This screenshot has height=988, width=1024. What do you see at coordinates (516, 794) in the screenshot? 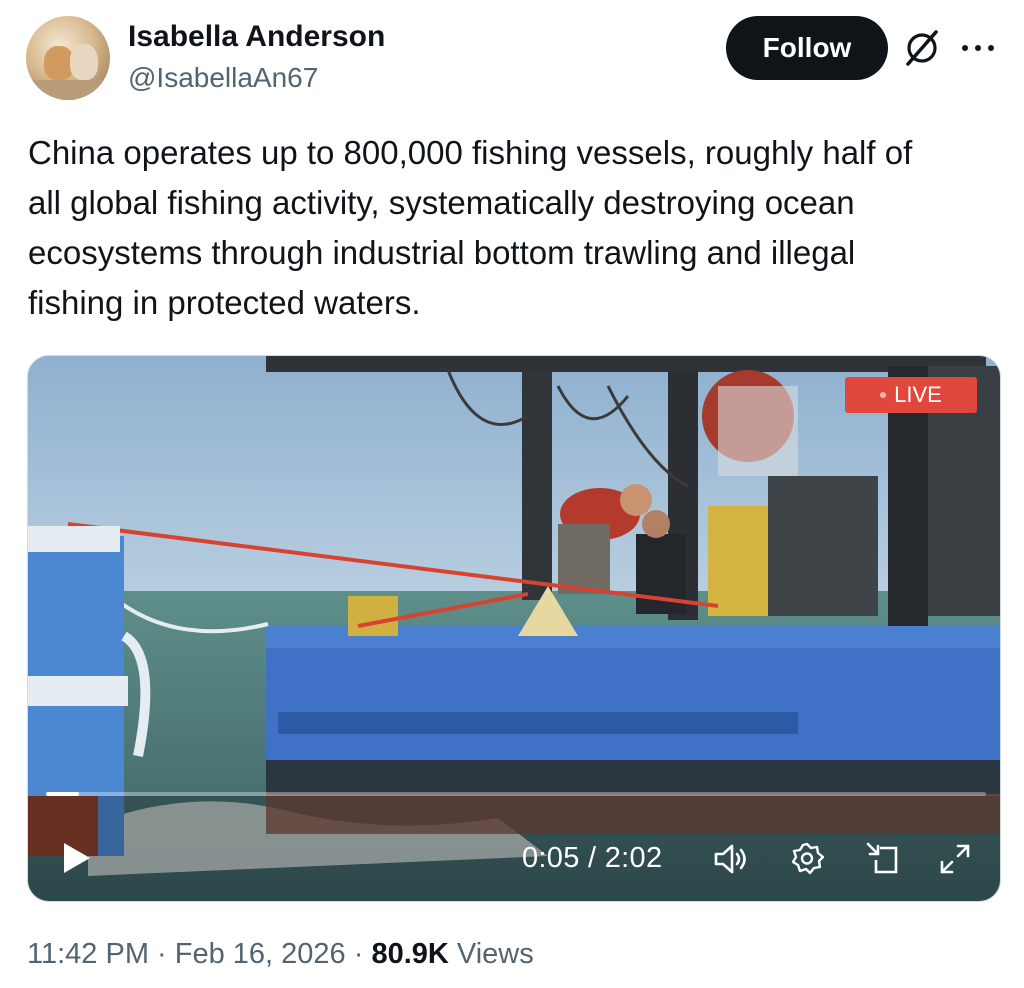
I see `video-progress-bar` at bounding box center [516, 794].